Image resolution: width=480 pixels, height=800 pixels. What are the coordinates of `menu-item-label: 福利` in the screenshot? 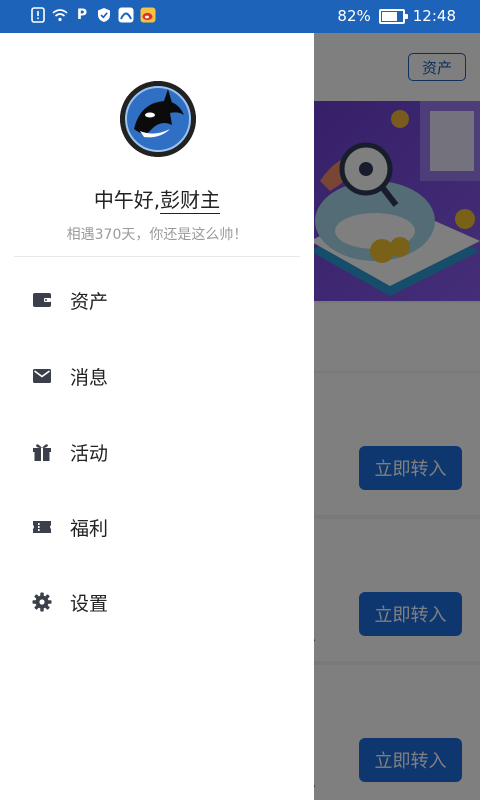 It's located at (89, 528).